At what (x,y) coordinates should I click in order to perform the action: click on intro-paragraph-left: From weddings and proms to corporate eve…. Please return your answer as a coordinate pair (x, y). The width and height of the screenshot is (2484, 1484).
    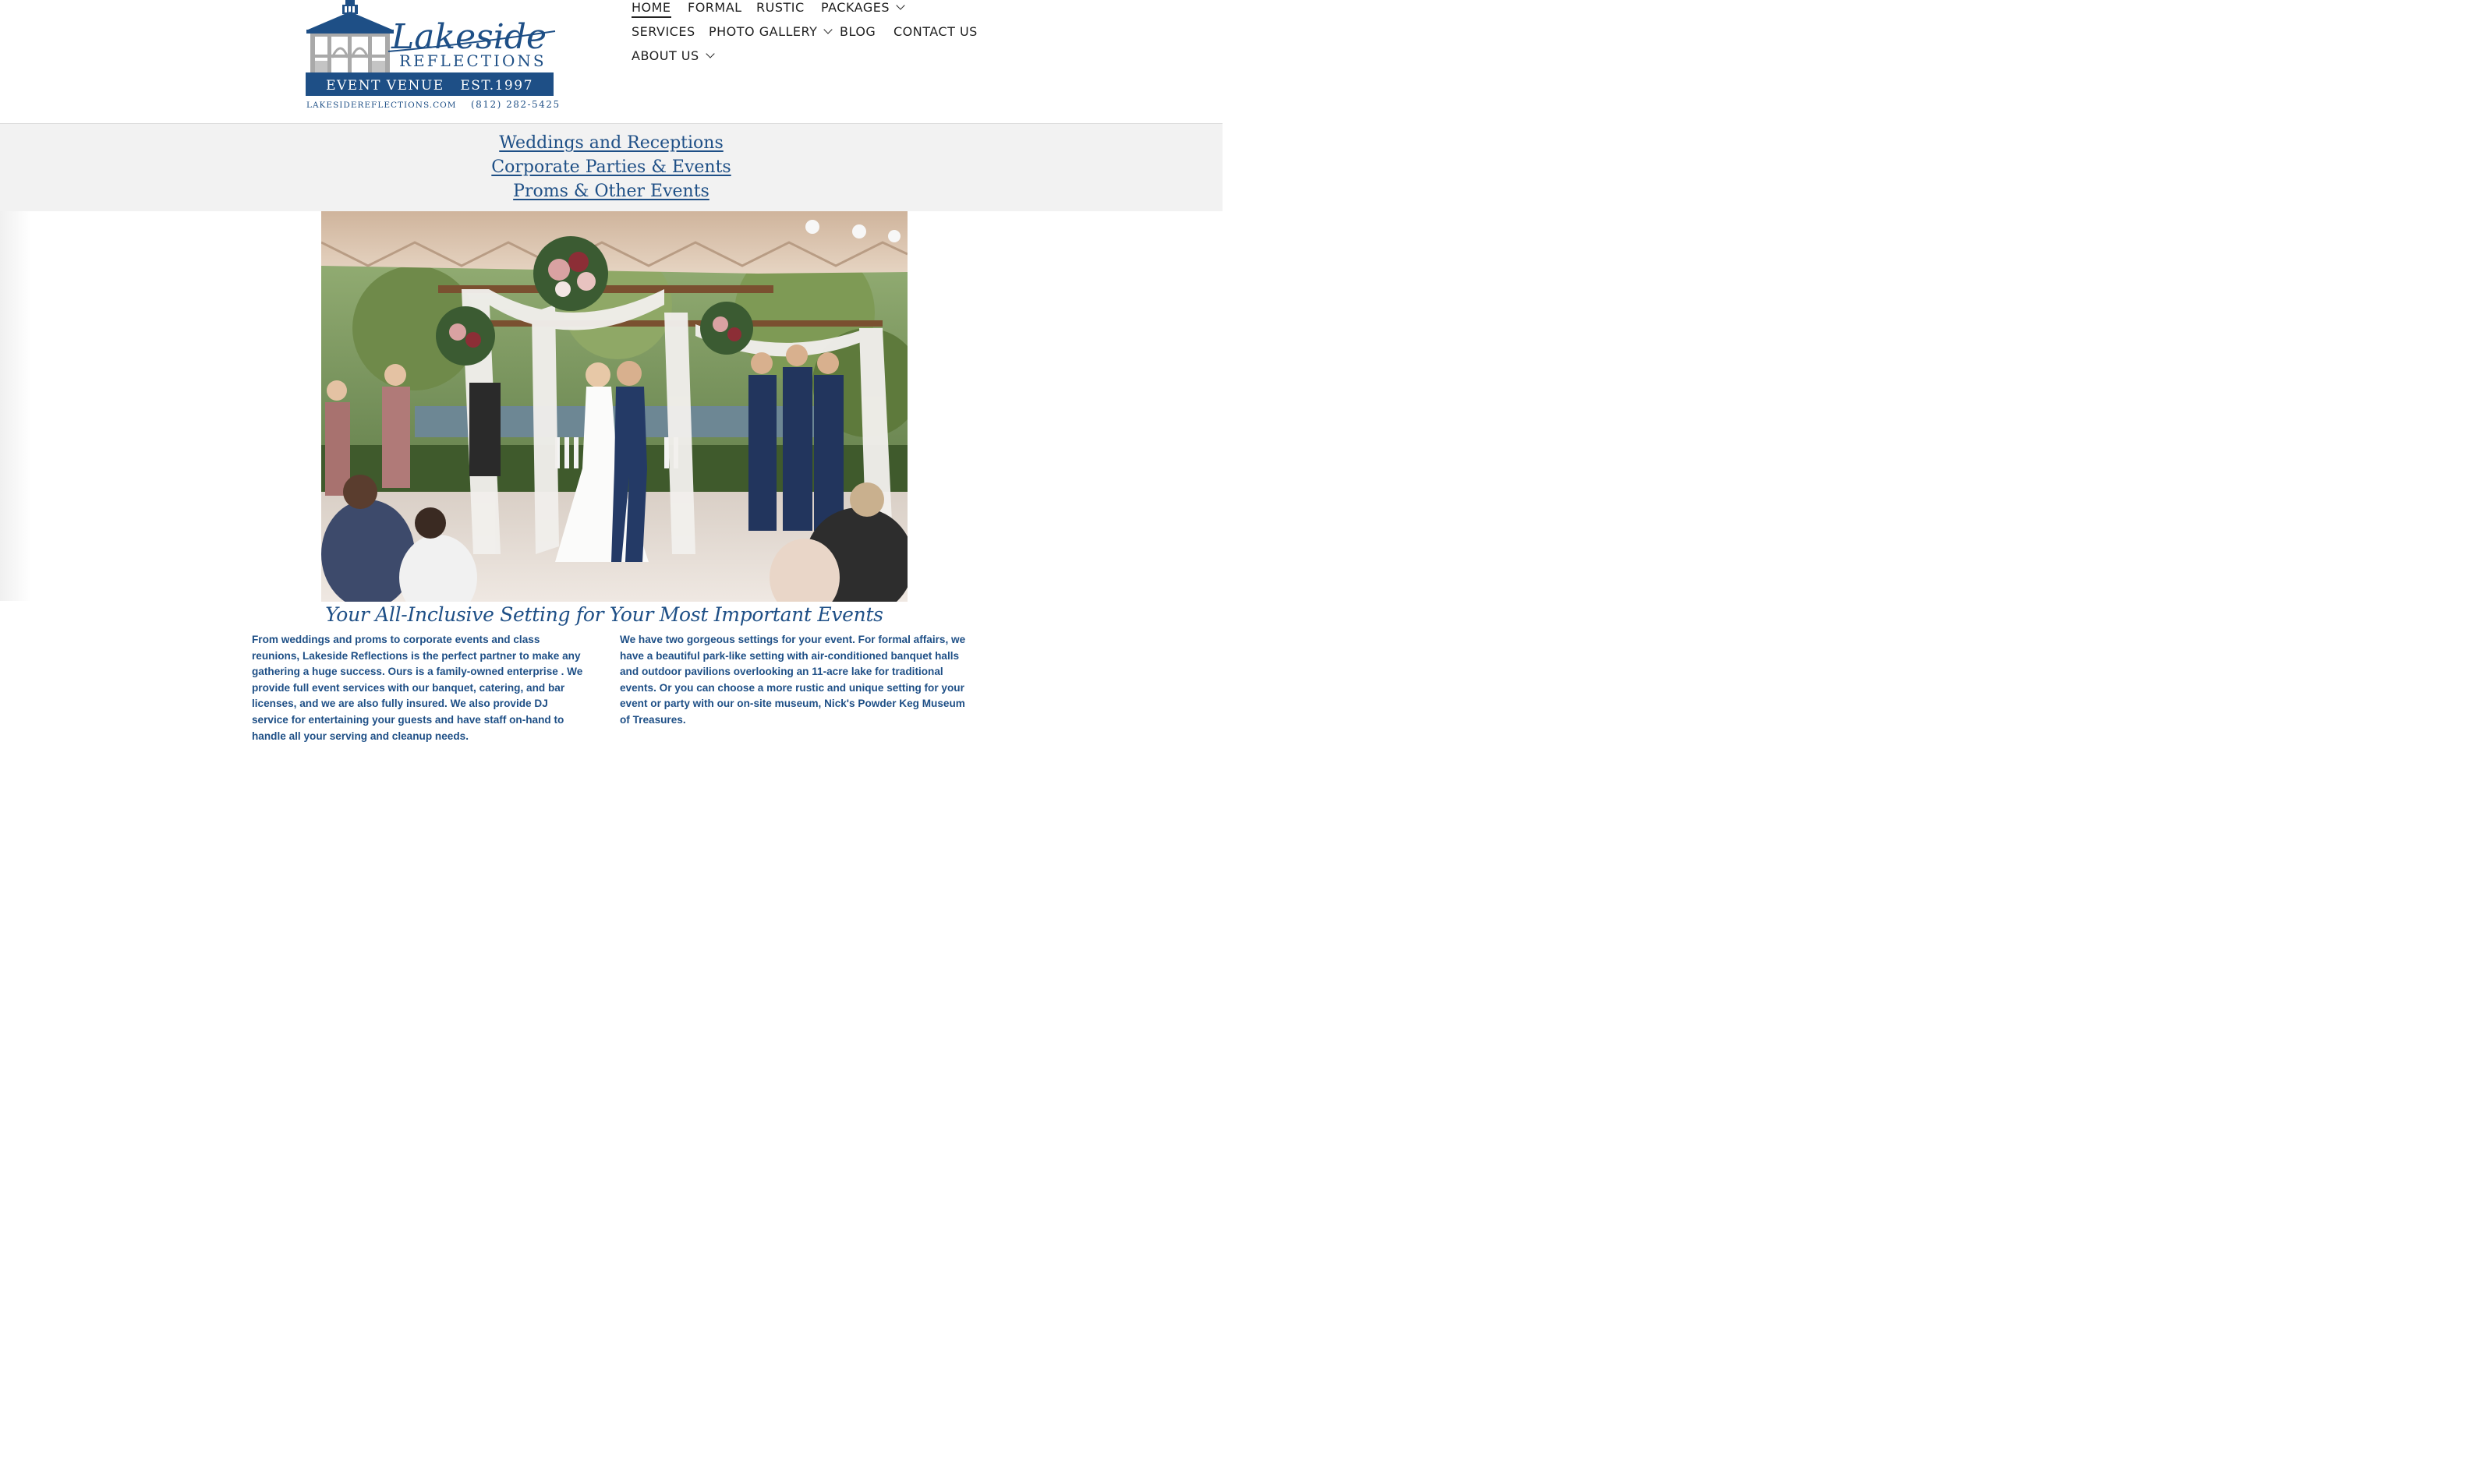
    Looking at the image, I should click on (418, 688).